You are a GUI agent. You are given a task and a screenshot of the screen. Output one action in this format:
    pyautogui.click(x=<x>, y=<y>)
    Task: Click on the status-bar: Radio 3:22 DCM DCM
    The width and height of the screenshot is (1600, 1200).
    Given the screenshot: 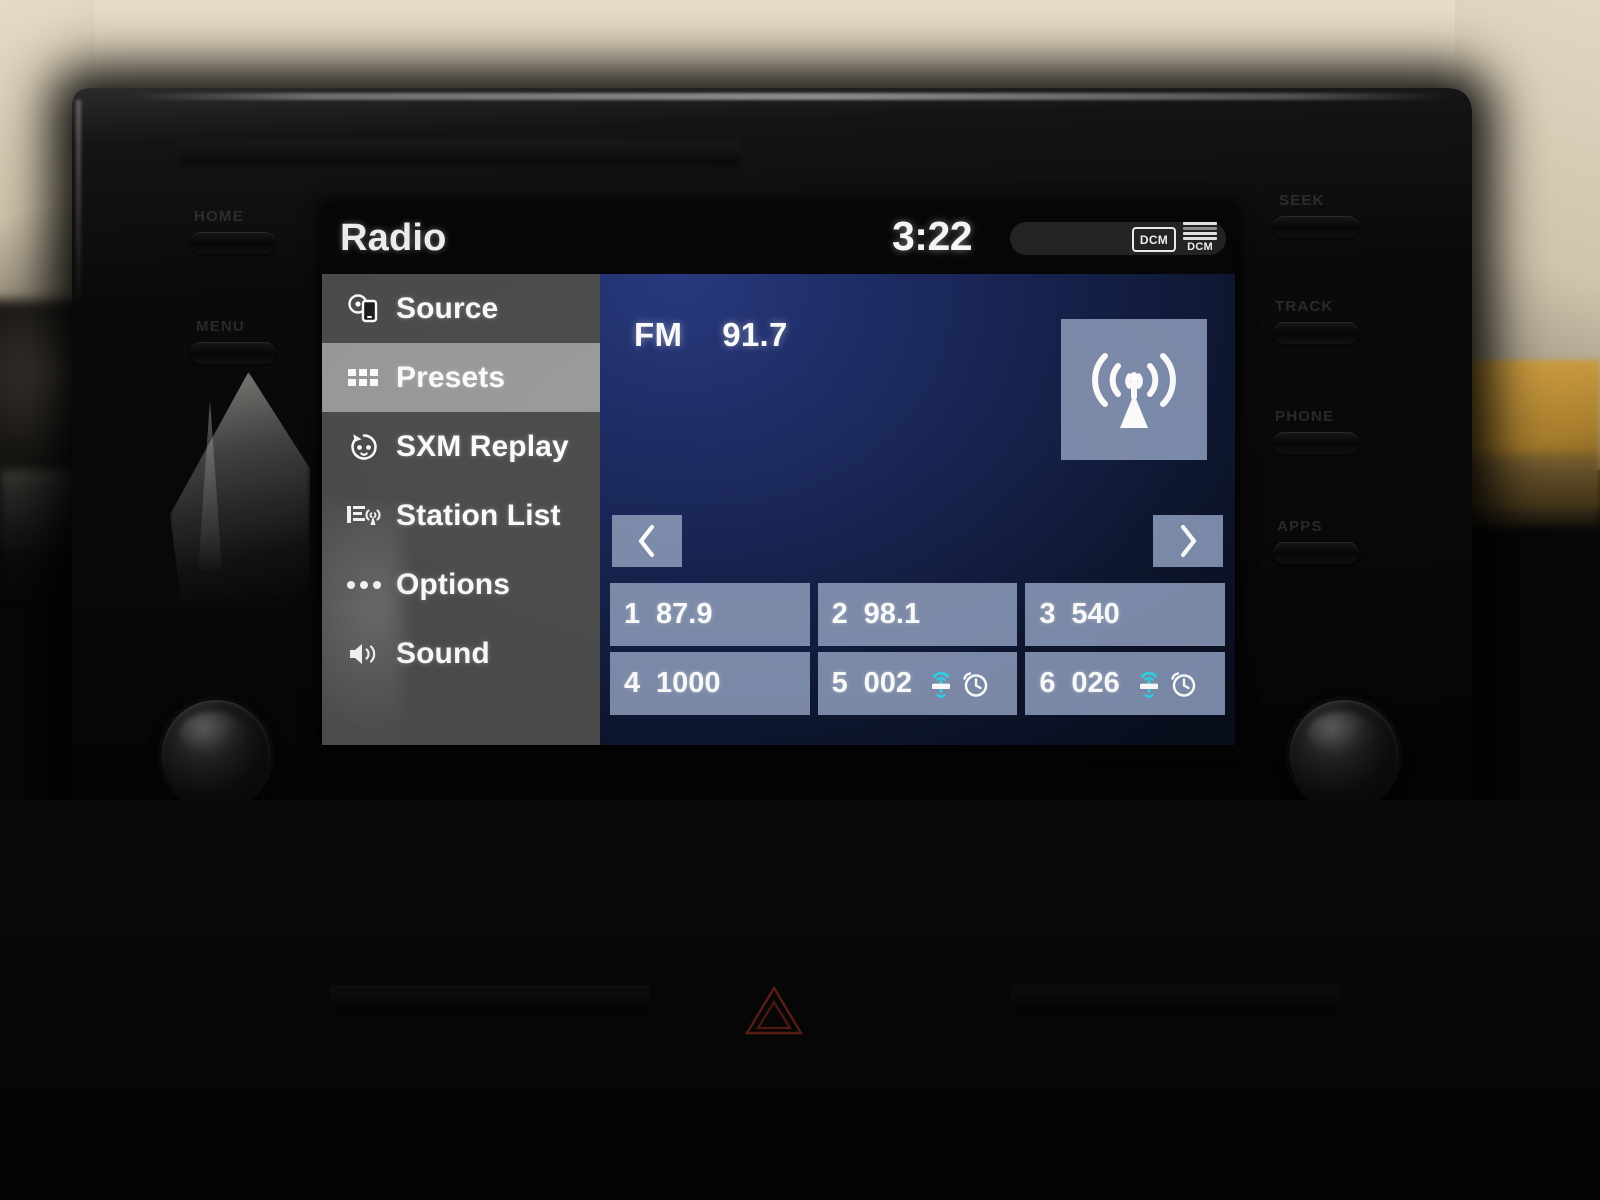 What is the action you would take?
    pyautogui.click(x=778, y=239)
    